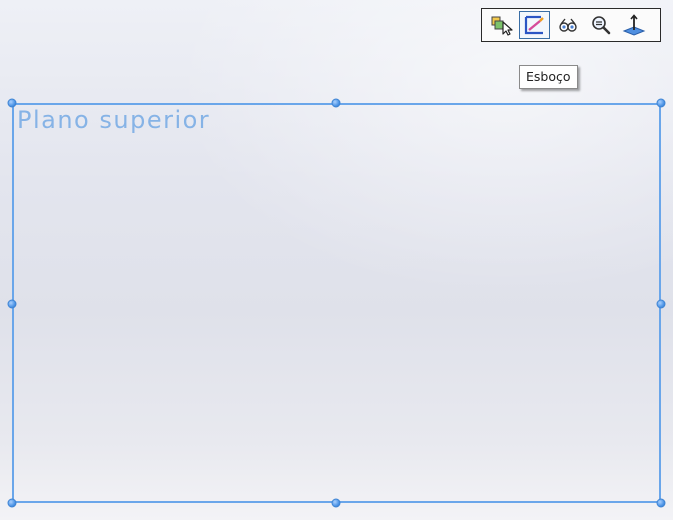 This screenshot has width=673, height=520. I want to click on sketch-button, so click(534, 25).